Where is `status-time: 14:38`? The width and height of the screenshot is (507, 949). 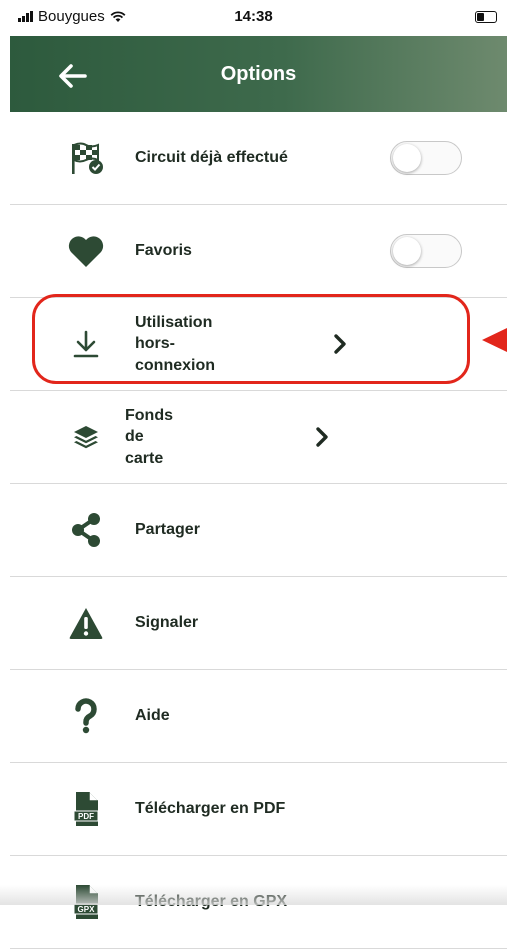
status-time: 14:38 is located at coordinates (253, 16).